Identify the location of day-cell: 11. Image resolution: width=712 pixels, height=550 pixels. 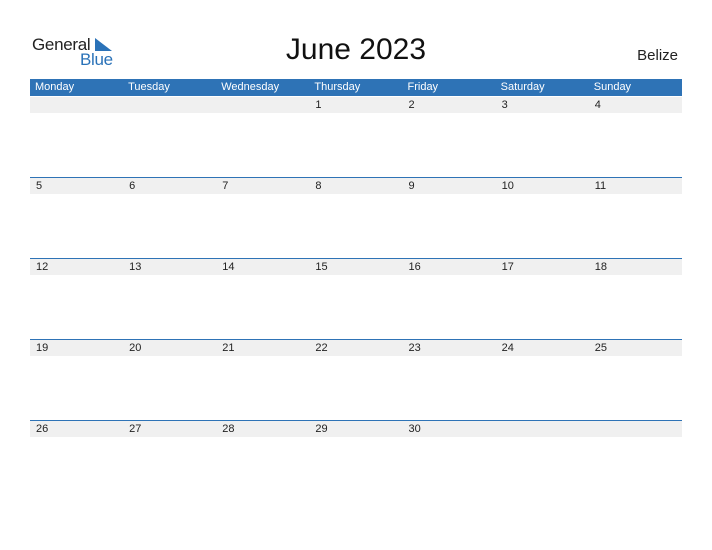
(600, 186).